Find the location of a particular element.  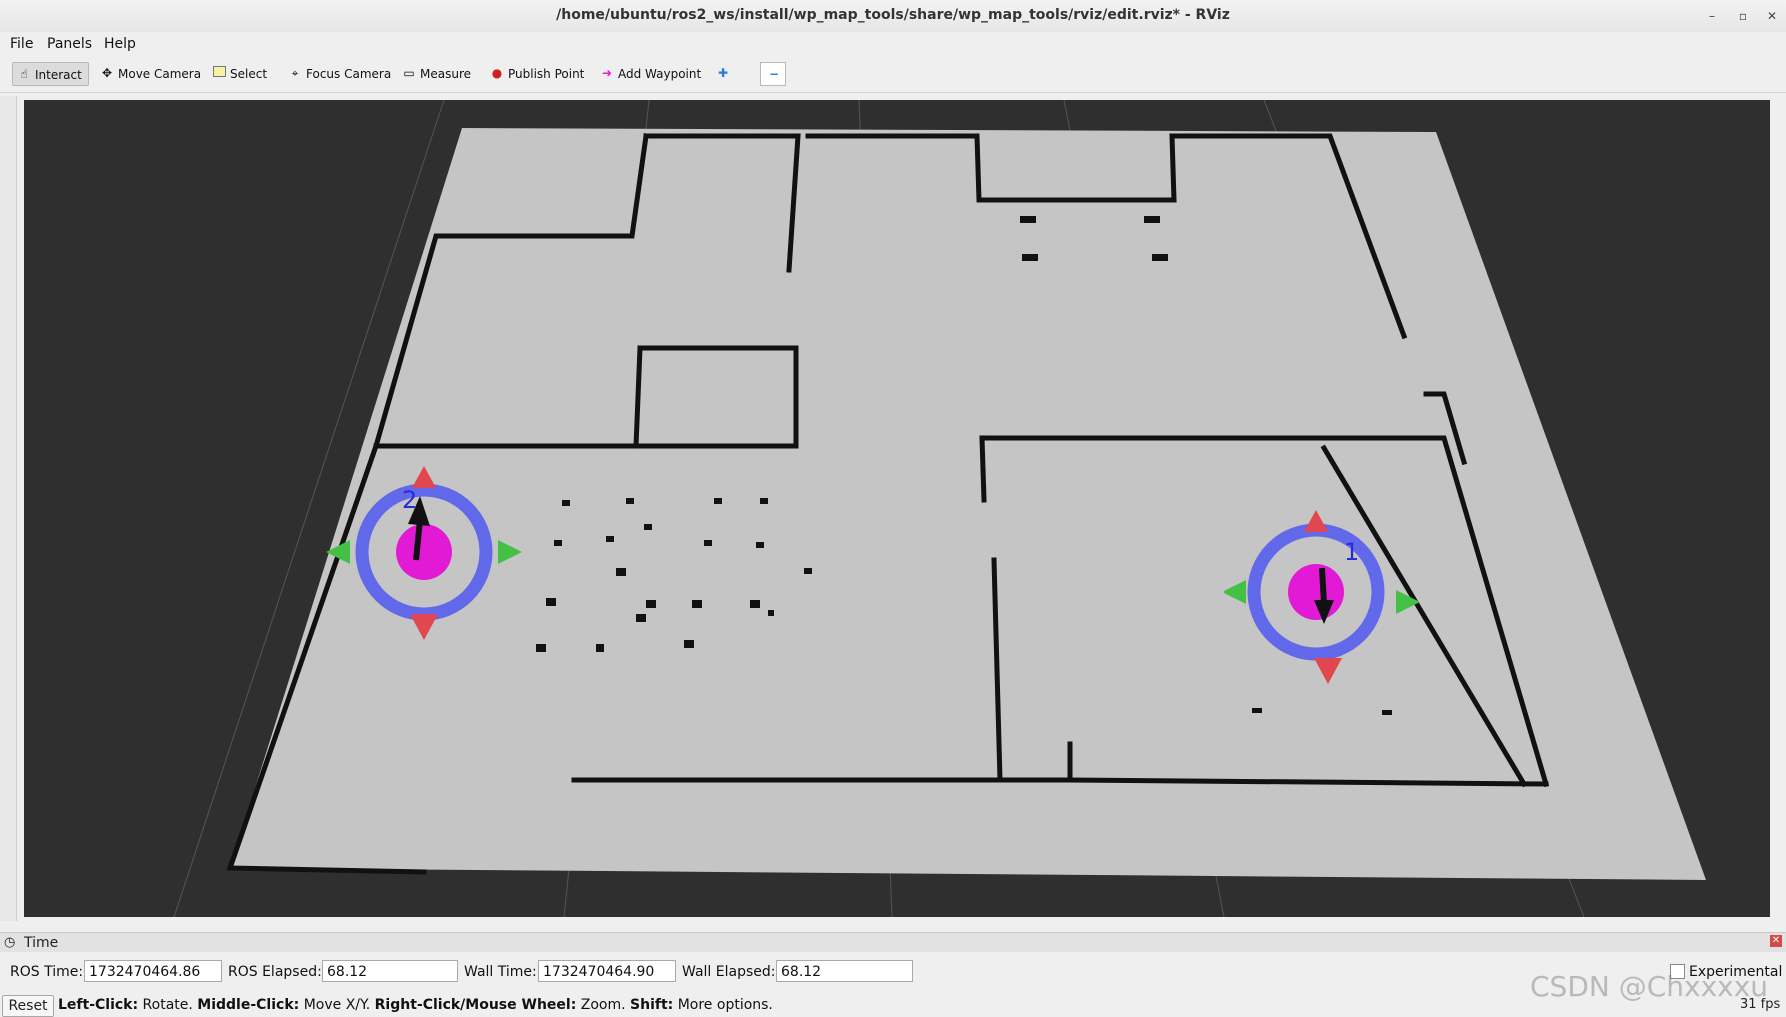

hint-right-click-text: Zoom. is located at coordinates (603, 1005).